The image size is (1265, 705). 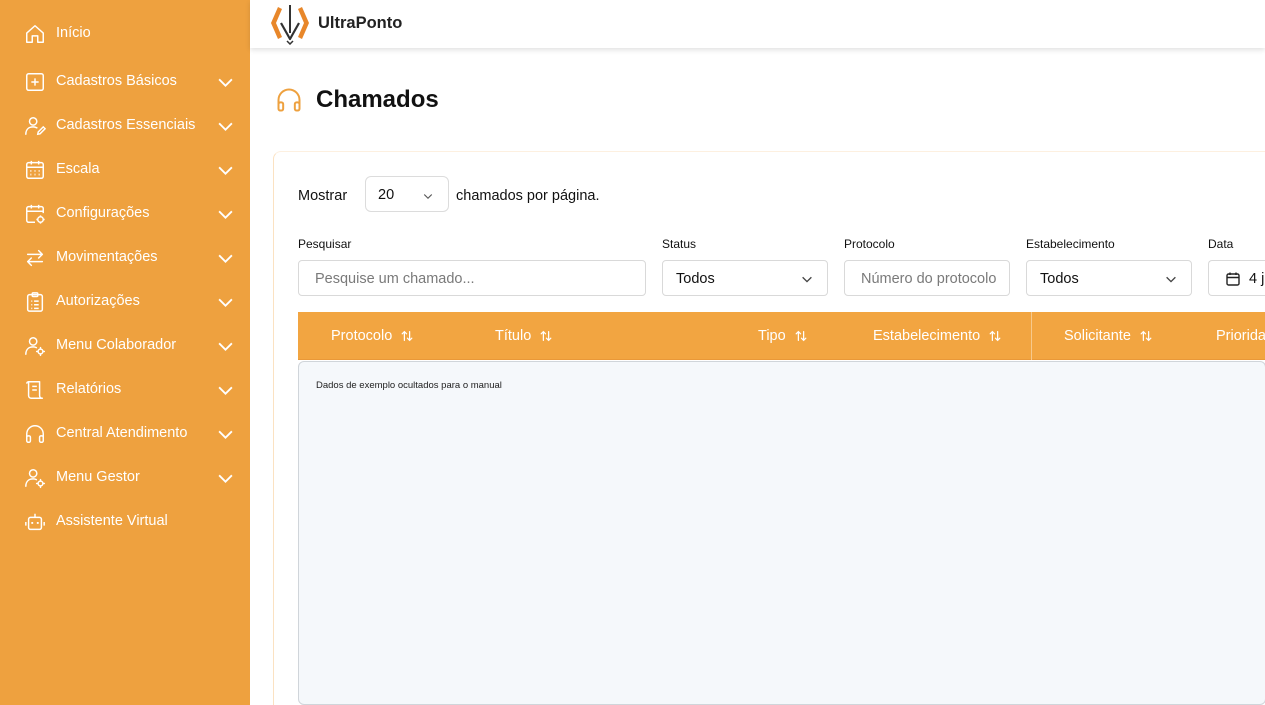 I want to click on sidebar-item-label: Central Atendimento, so click(x=122, y=433).